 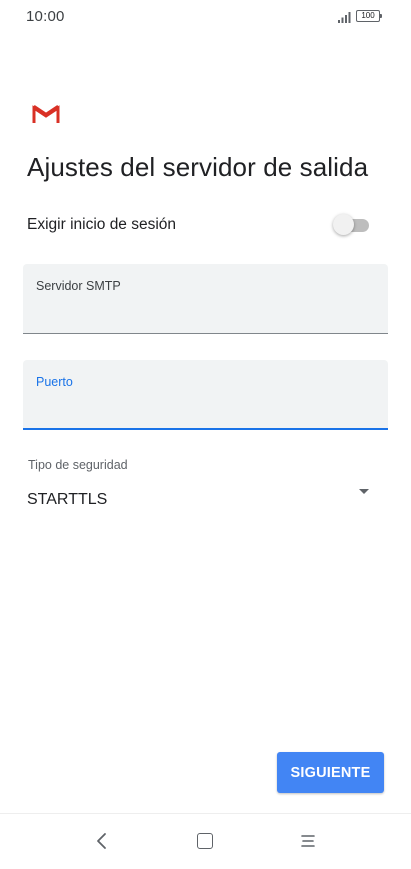 What do you see at coordinates (344, 17) in the screenshot?
I see `signal-icon` at bounding box center [344, 17].